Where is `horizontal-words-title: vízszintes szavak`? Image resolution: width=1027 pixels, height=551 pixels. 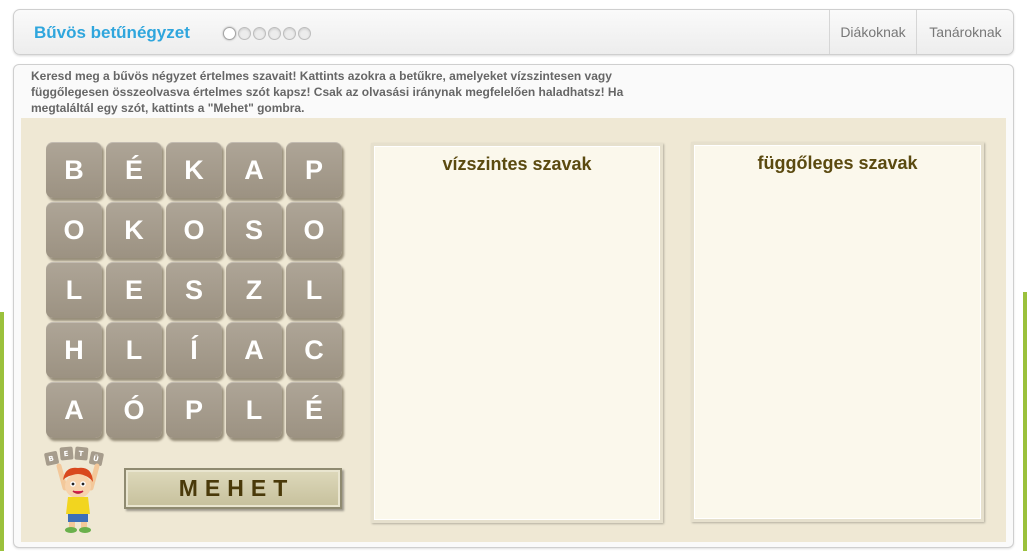 horizontal-words-title: vízszintes szavak is located at coordinates (517, 164).